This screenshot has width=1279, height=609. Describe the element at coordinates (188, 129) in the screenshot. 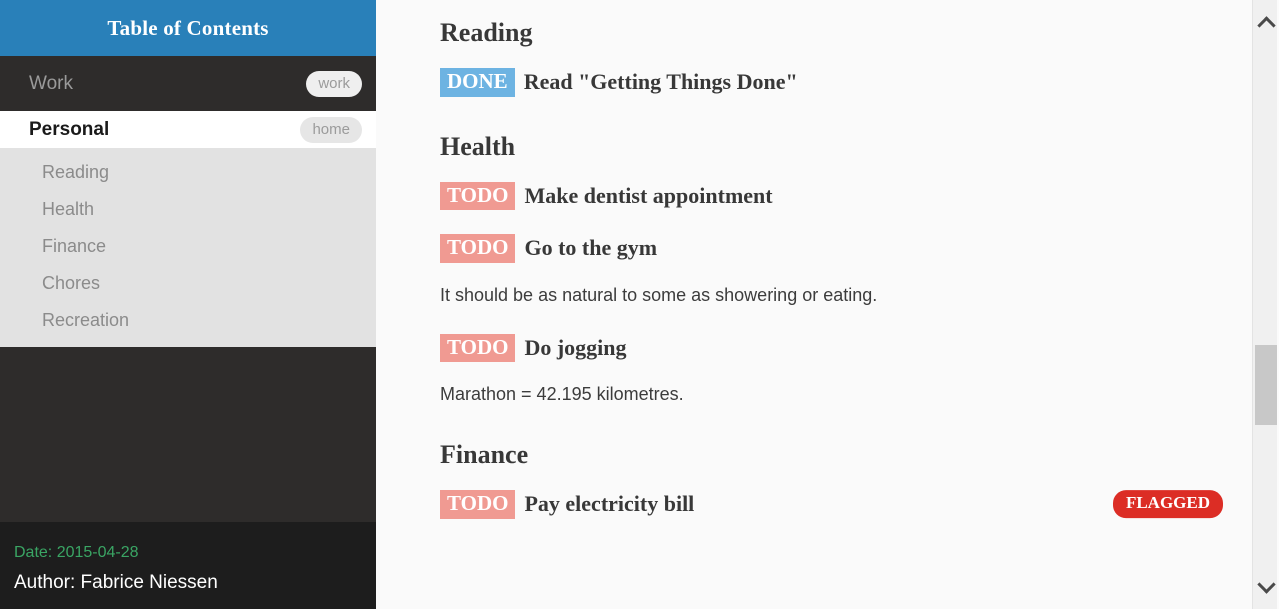

I see `sidebar-item-personal: Personal home` at that location.